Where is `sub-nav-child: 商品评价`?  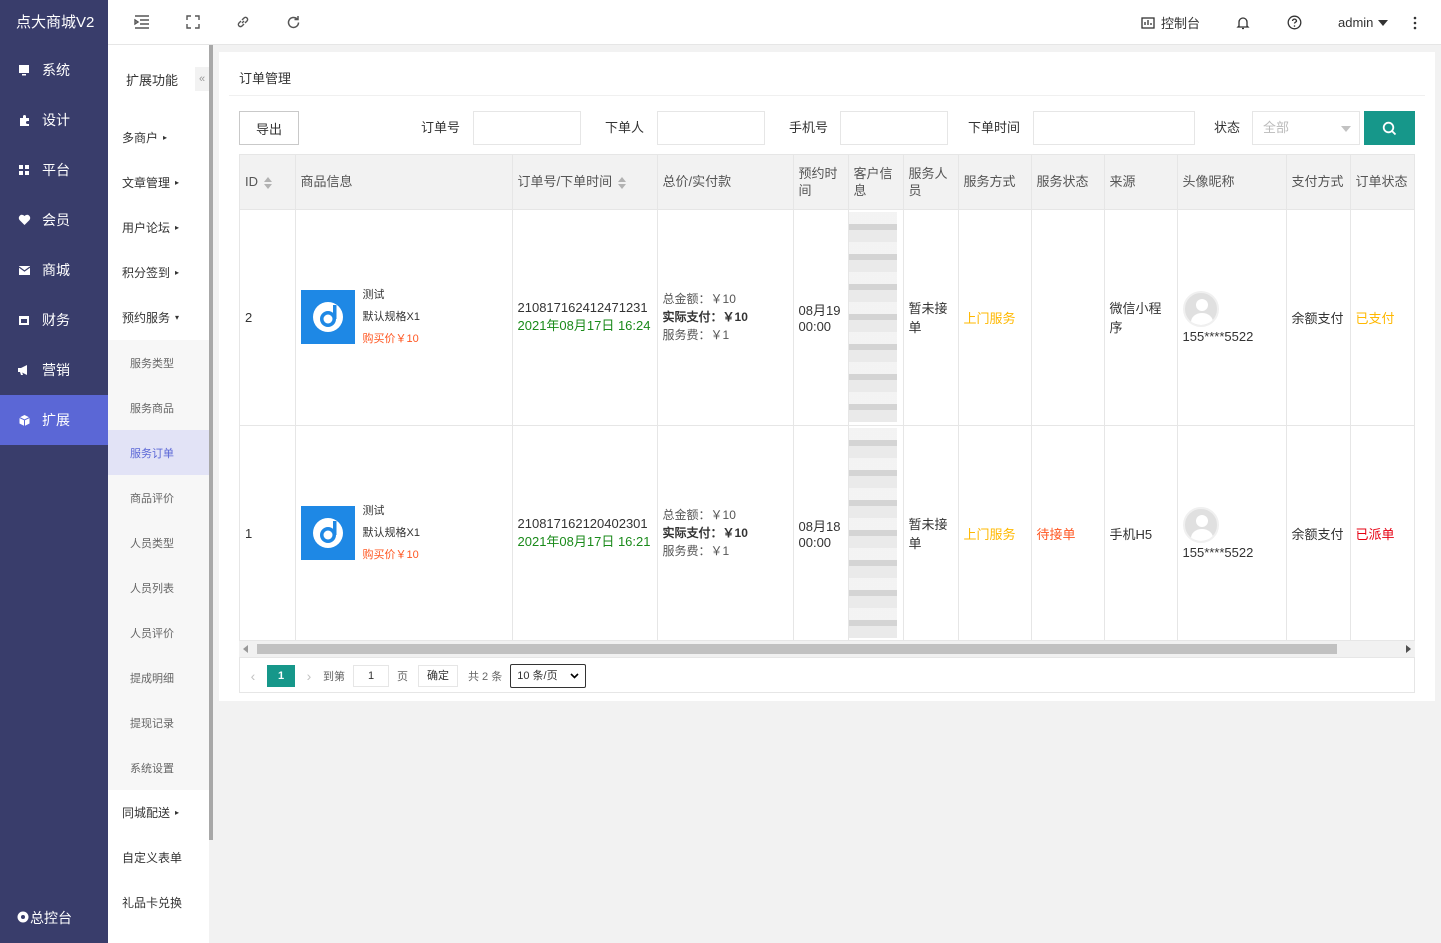
sub-nav-child: 商品评价 is located at coordinates (158, 497).